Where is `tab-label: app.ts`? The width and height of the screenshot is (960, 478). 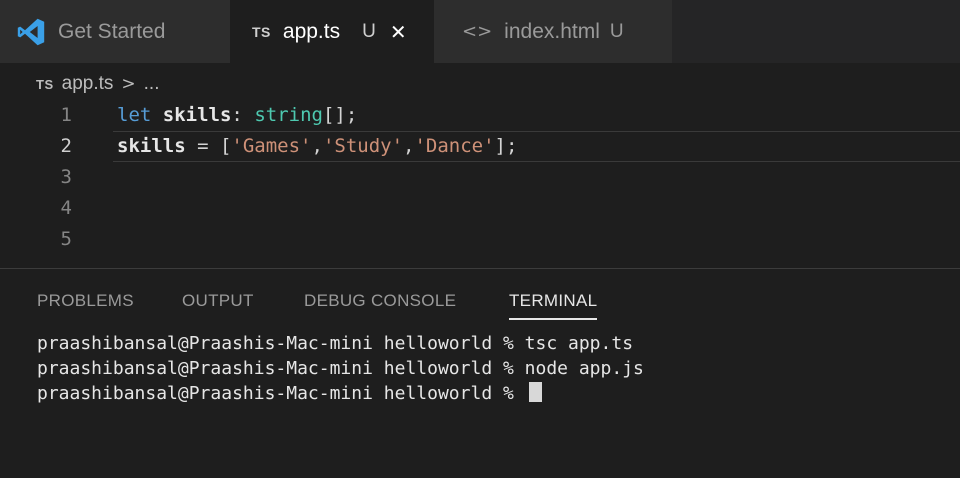
tab-label: app.ts is located at coordinates (311, 31).